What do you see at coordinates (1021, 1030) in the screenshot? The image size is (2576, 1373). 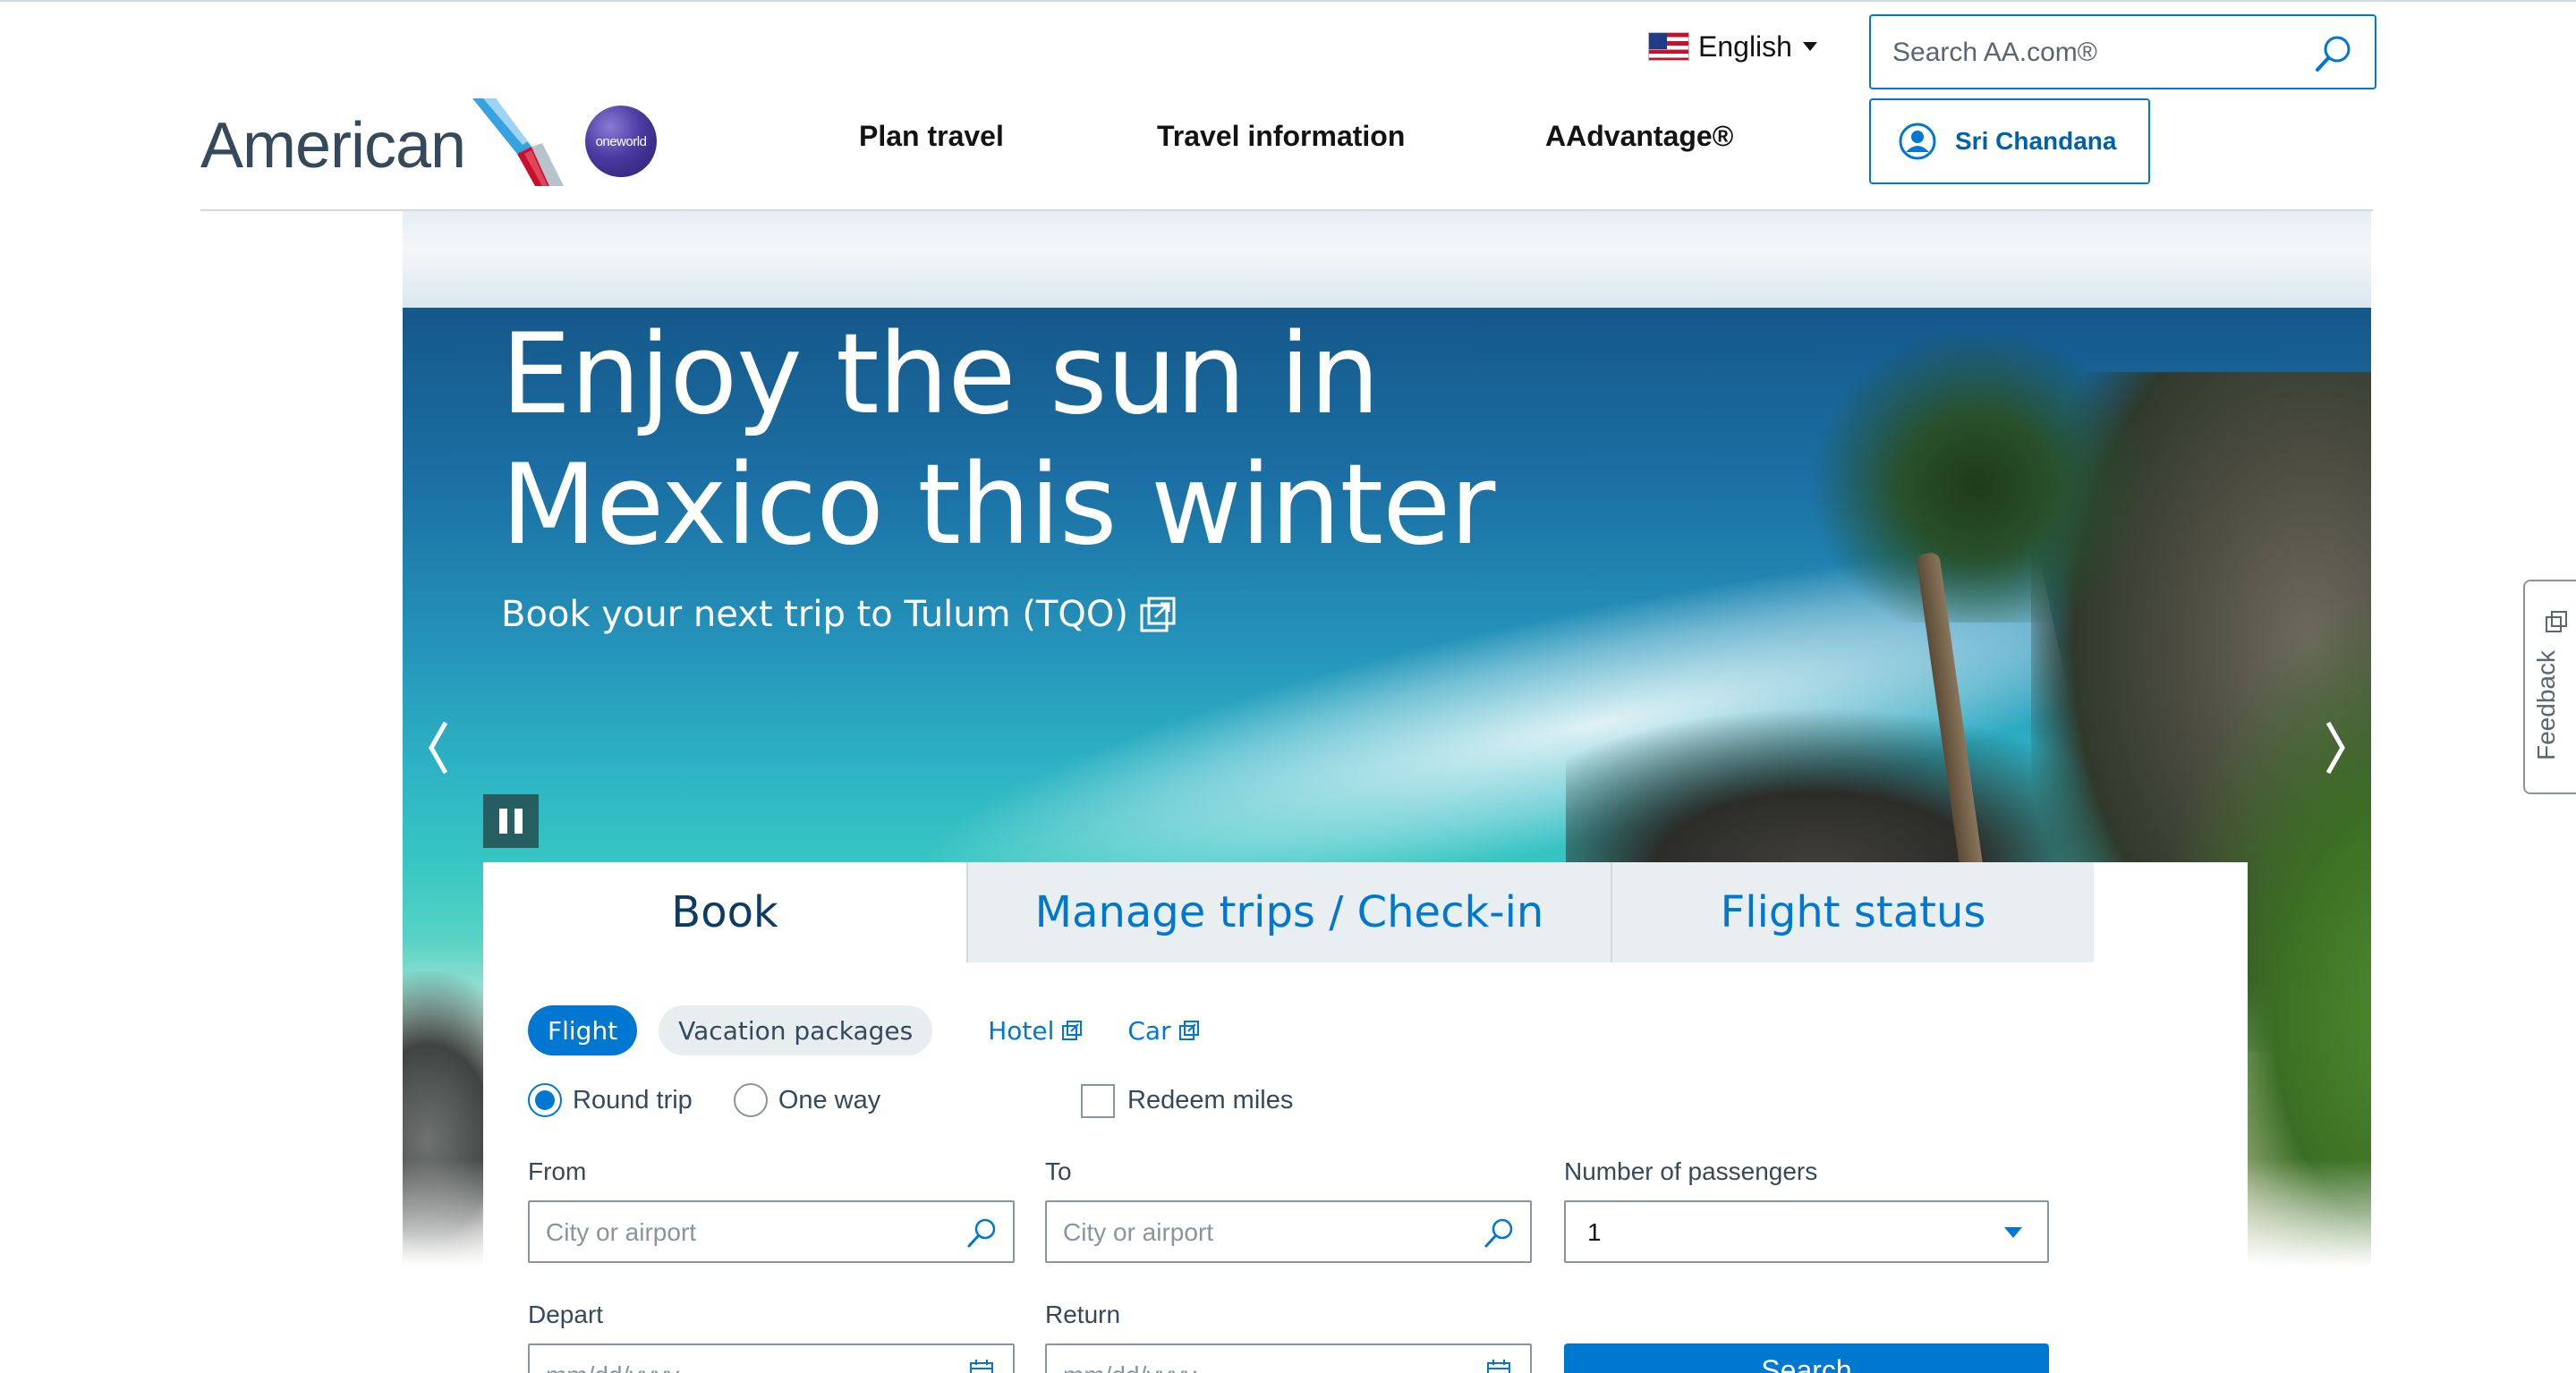 I see `hotel-link-text: Hotel` at bounding box center [1021, 1030].